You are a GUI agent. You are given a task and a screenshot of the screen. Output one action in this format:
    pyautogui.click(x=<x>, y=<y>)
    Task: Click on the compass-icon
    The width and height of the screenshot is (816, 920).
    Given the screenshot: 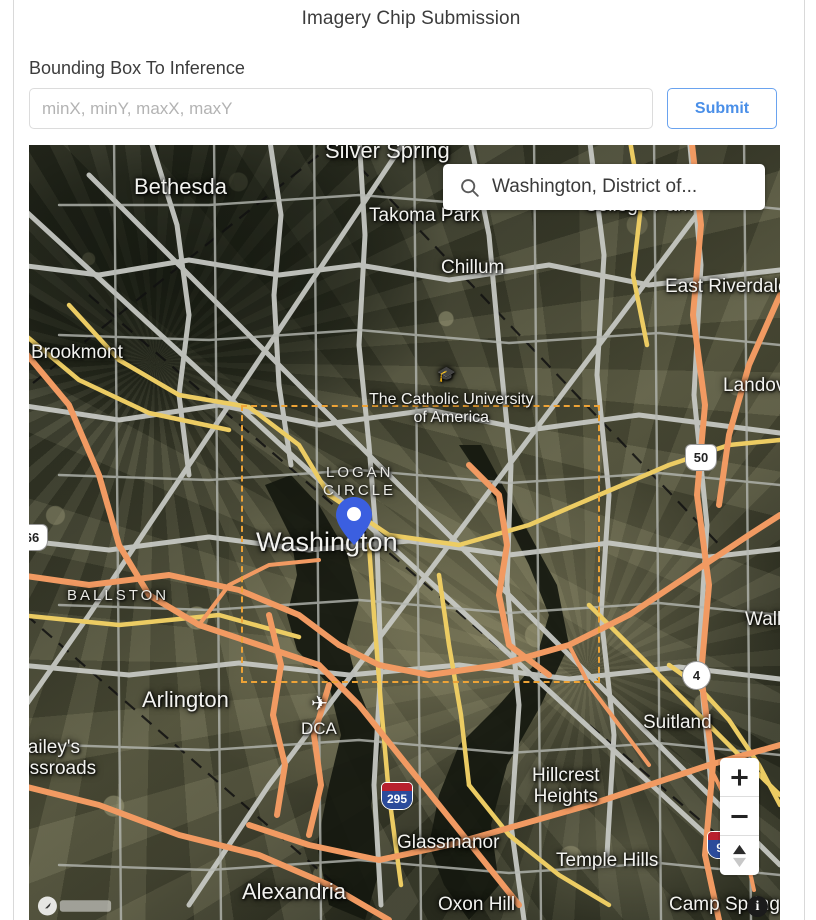 What is the action you would take?
    pyautogui.click(x=739, y=855)
    